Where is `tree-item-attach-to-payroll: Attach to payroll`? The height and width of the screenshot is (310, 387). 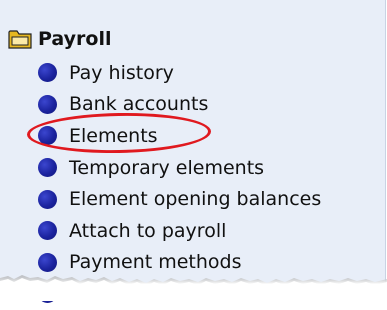
tree-item-attach-to-payroll: Attach to payroll is located at coordinates (179, 231).